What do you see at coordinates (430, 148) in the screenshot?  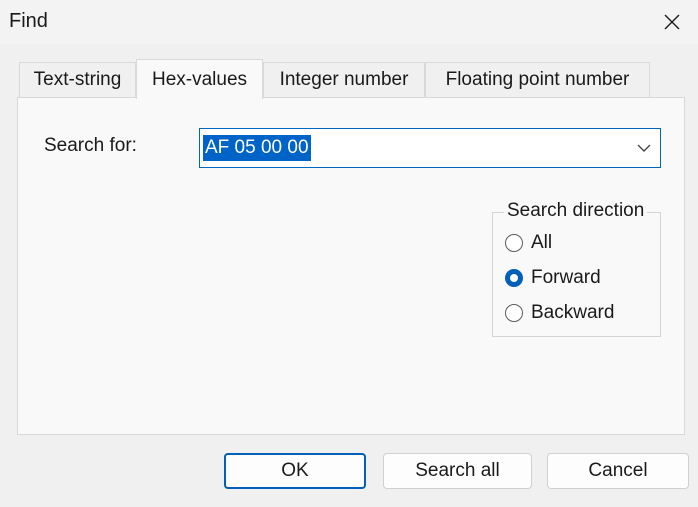 I see `search-combobox: AF 05 00 00` at bounding box center [430, 148].